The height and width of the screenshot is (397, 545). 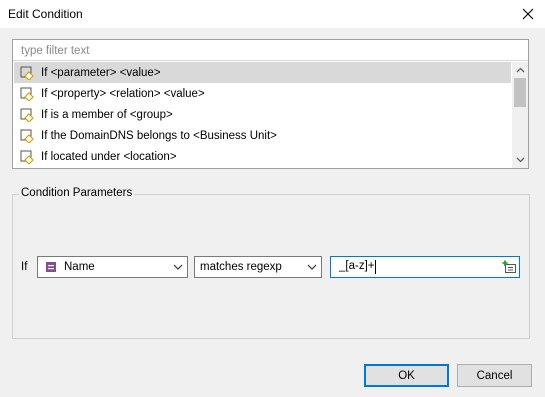 I want to click on value-input: _[a-z]+, so click(x=425, y=267).